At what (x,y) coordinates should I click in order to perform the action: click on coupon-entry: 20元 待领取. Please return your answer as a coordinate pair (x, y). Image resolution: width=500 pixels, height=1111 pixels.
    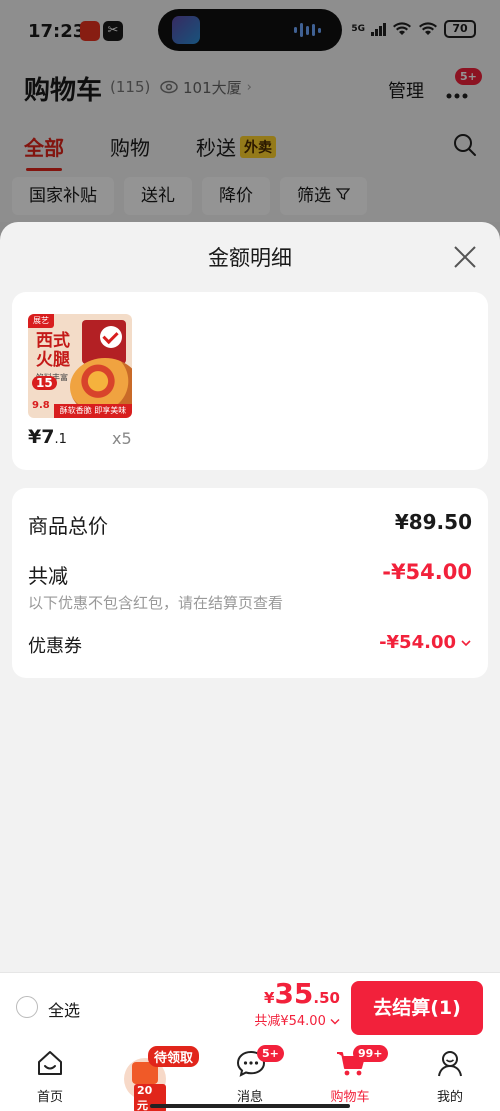
    Looking at the image, I should click on (151, 1078).